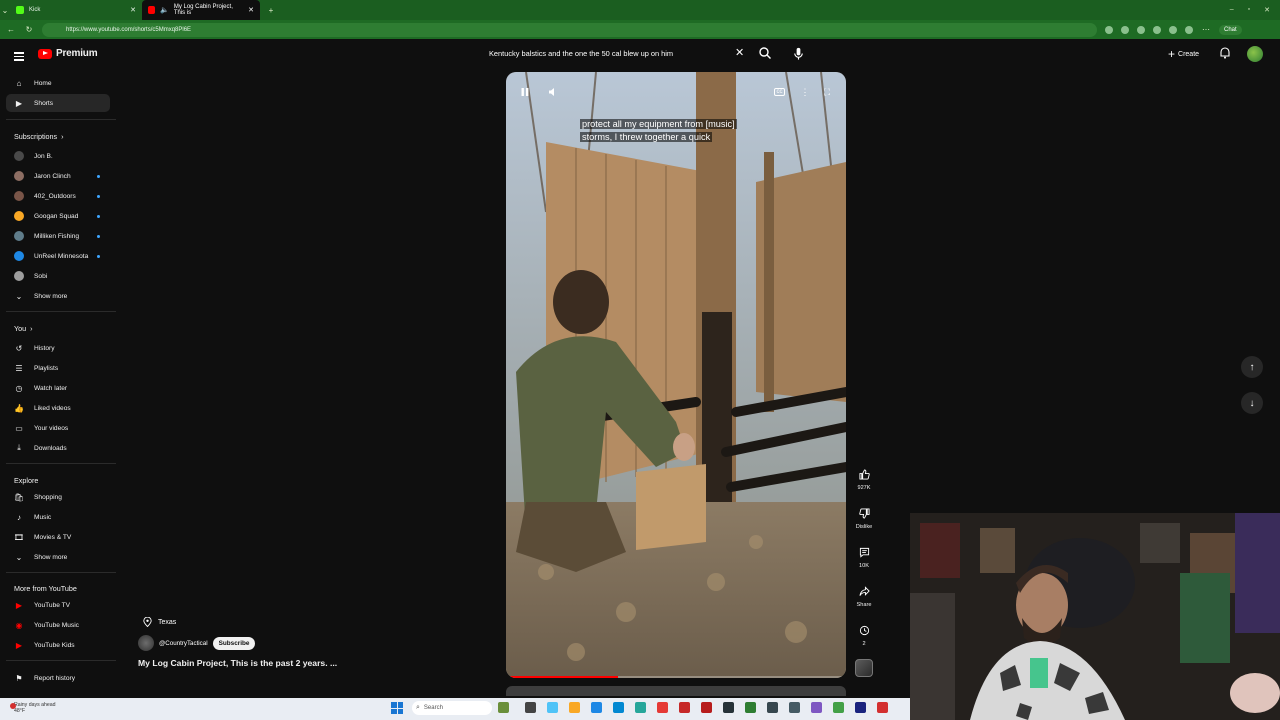 The image size is (1280, 720). I want to click on next-short-preview, so click(676, 691).